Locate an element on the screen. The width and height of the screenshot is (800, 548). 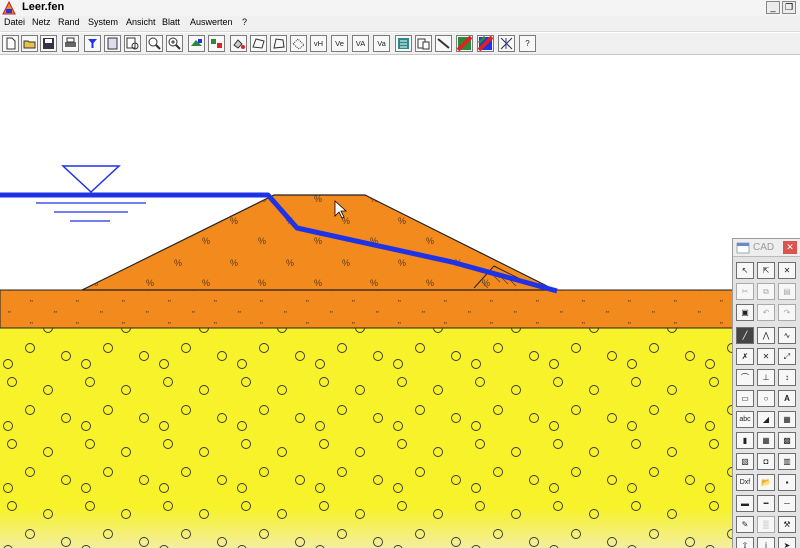
cad-fill-disabled-icon: ▒ is located at coordinates (766, 524).